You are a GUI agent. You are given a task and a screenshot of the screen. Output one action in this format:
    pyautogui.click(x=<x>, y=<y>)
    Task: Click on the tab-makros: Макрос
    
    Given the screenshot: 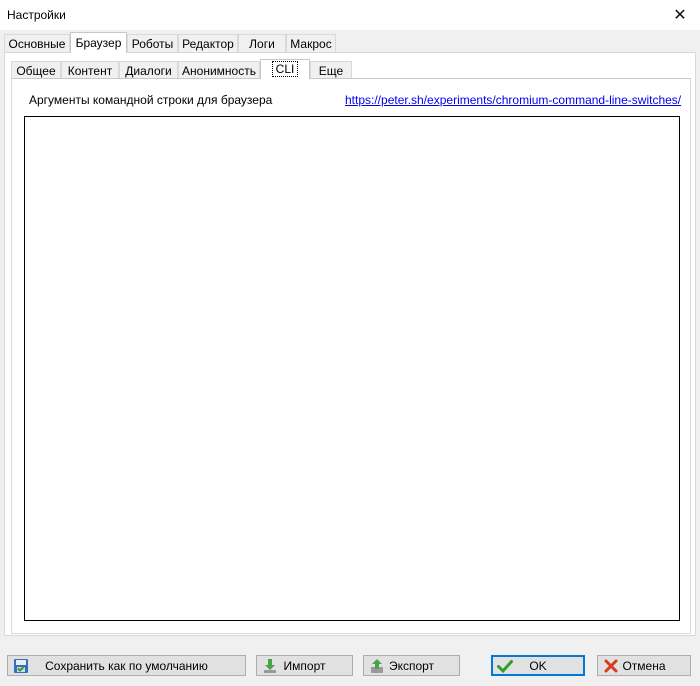 What is the action you would take?
    pyautogui.click(x=311, y=43)
    